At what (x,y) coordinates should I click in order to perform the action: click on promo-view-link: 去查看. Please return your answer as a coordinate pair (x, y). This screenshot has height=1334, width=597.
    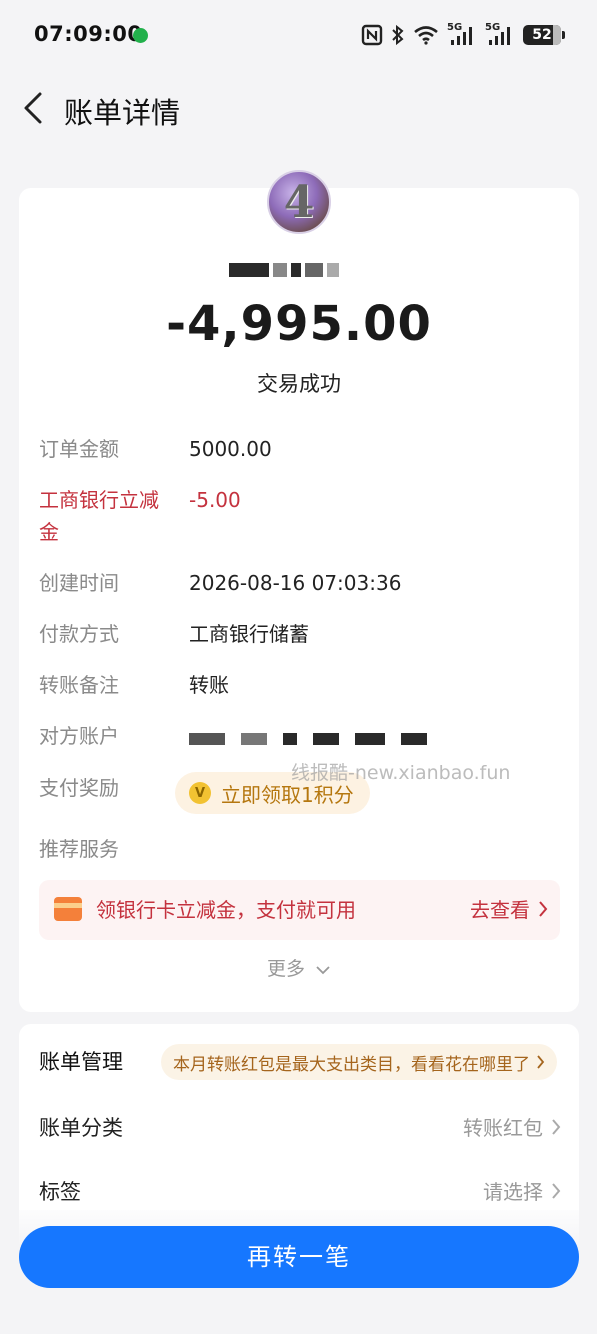
    Looking at the image, I should click on (509, 908).